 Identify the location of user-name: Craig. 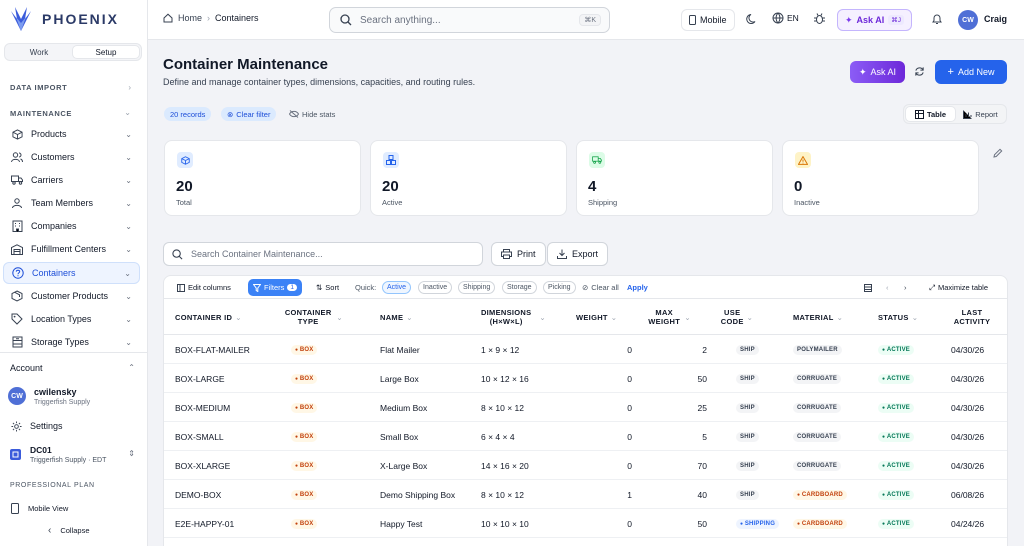
(995, 19).